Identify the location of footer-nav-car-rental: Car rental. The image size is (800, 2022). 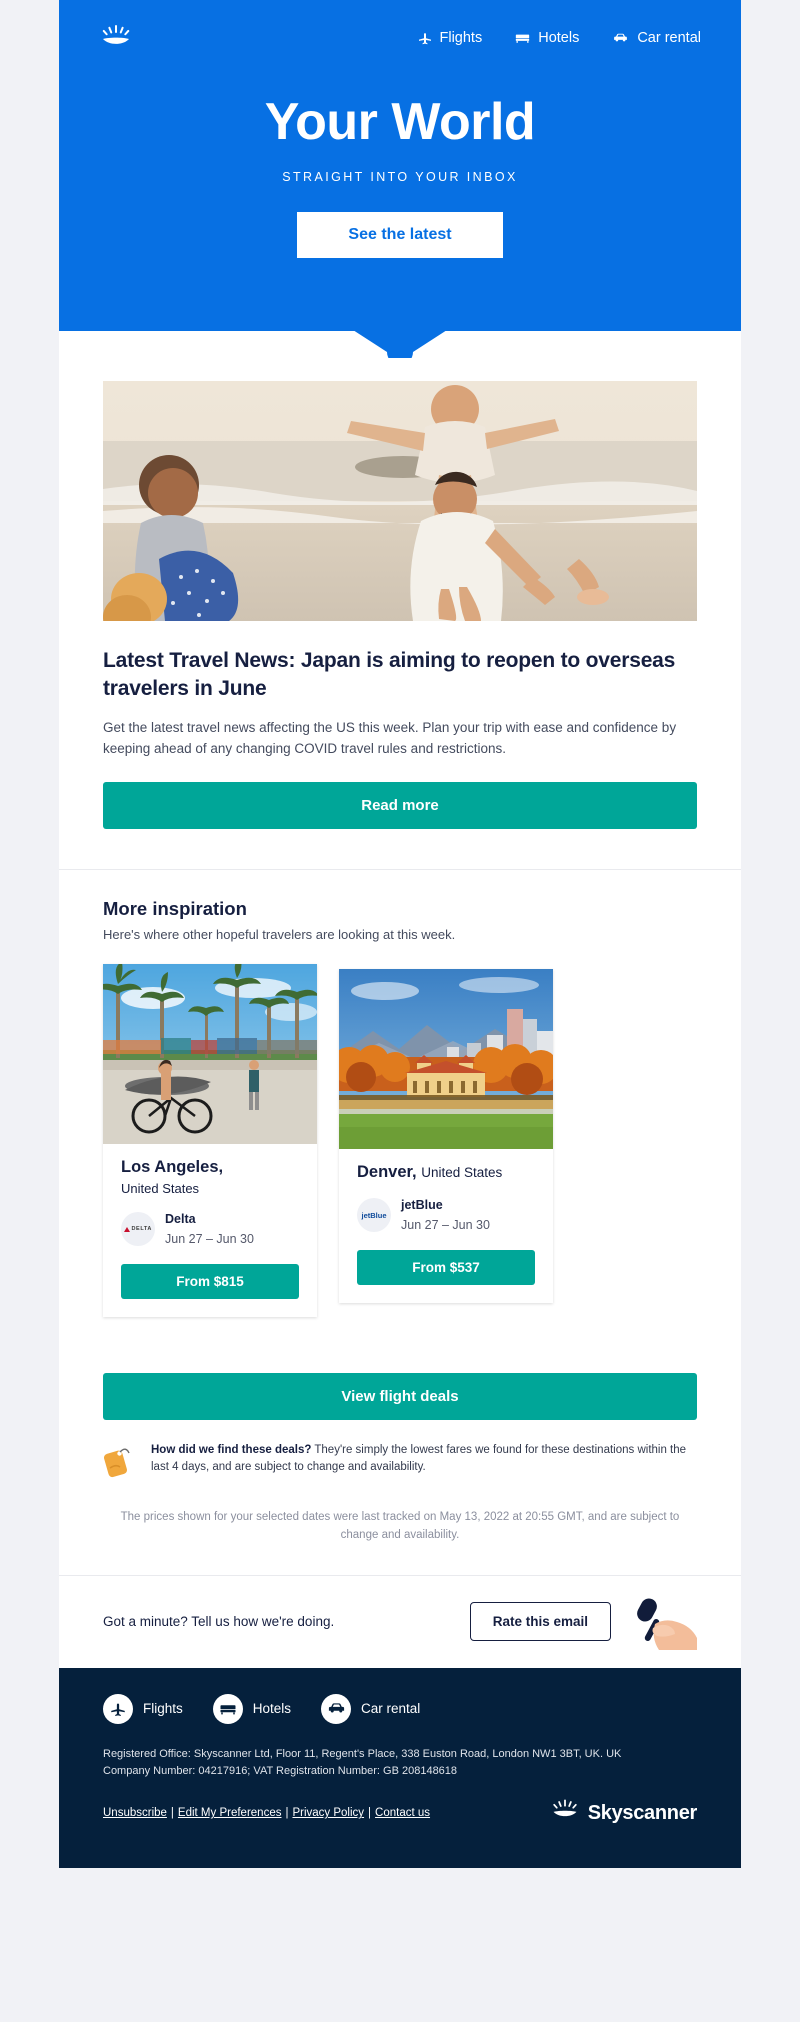
(371, 1708).